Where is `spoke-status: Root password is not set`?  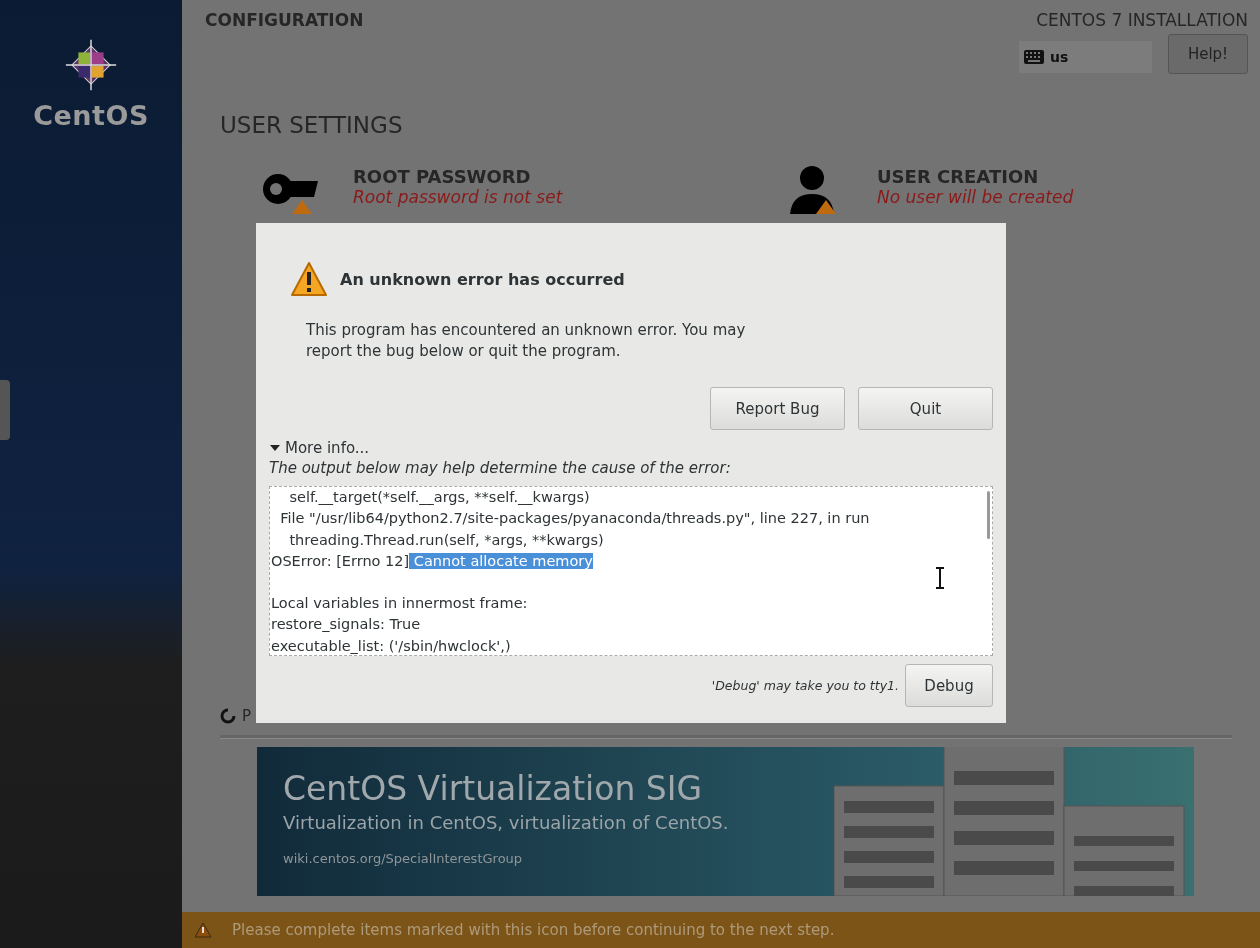
spoke-status: Root password is not set is located at coordinates (458, 197).